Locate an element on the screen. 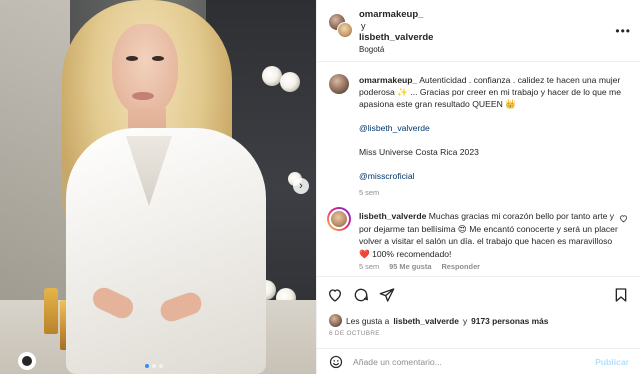 This screenshot has width=640, height=374. post-location: Bogotá is located at coordinates (371, 49).